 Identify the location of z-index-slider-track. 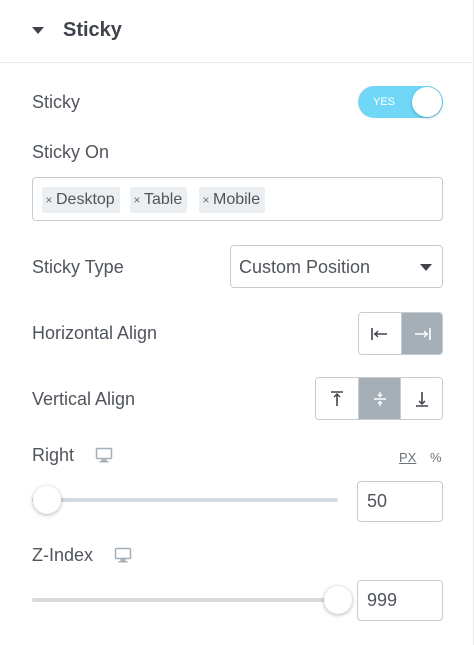
(185, 600).